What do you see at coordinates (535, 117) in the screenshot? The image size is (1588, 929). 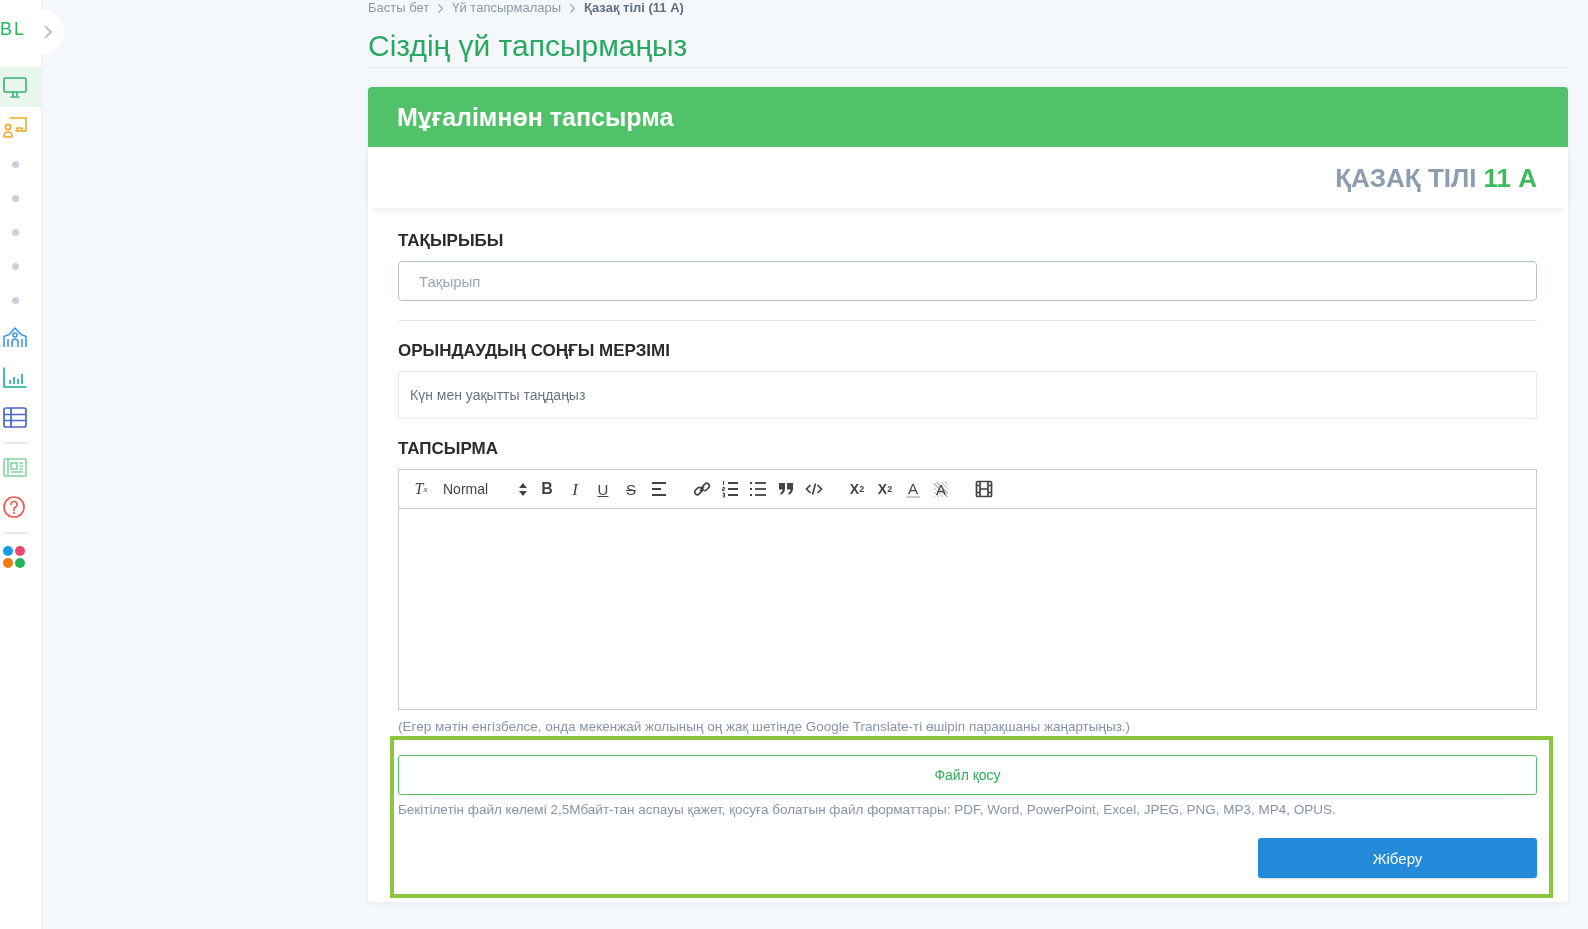 I see `card-title: Мұғалімнөн тапсырма` at bounding box center [535, 117].